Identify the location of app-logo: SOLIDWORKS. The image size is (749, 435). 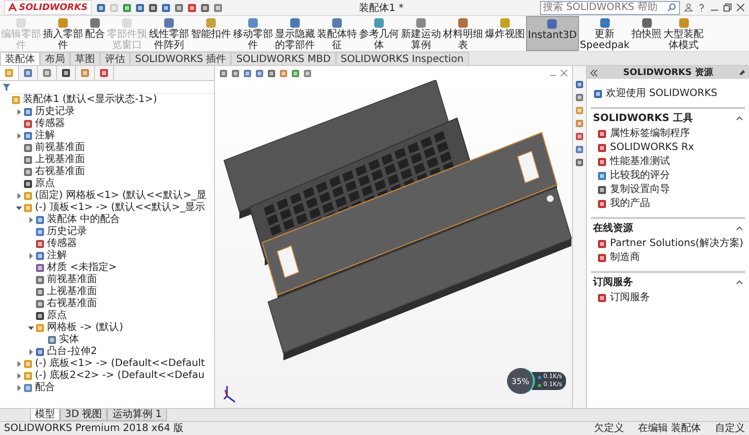
(48, 7).